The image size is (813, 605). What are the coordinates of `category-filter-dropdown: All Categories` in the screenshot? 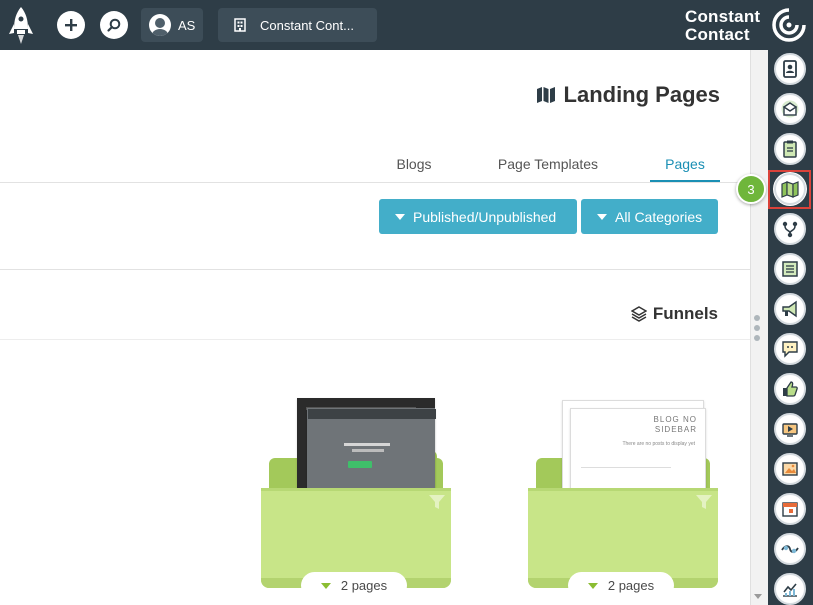 It's located at (649, 216).